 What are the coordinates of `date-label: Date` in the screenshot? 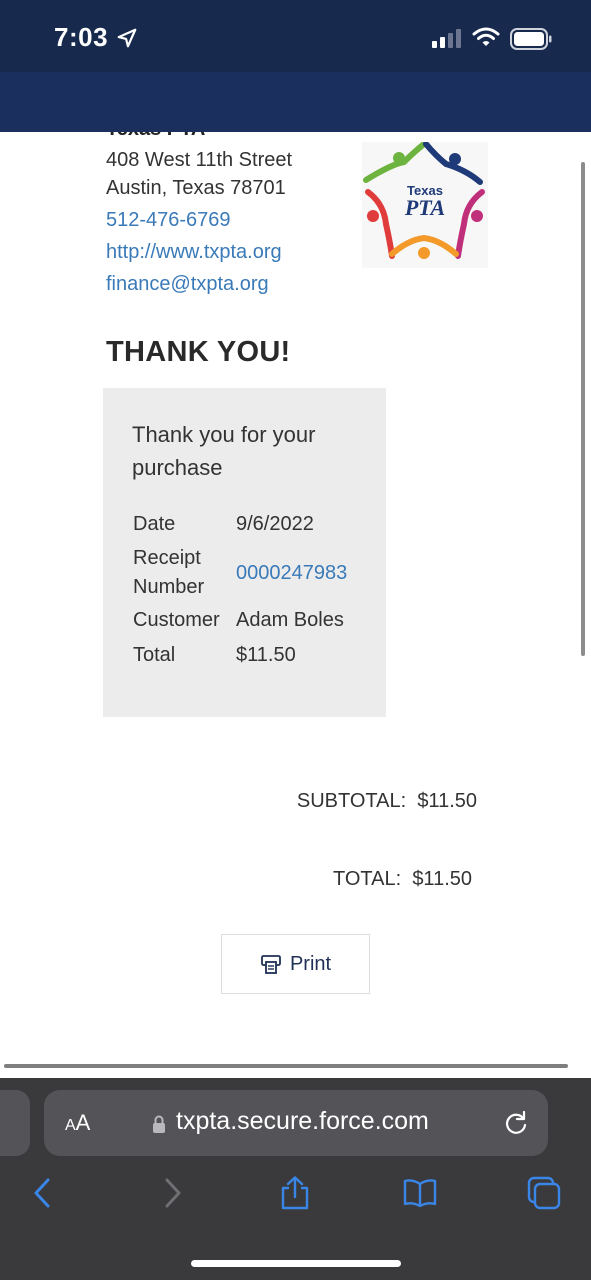 It's located at (154, 524).